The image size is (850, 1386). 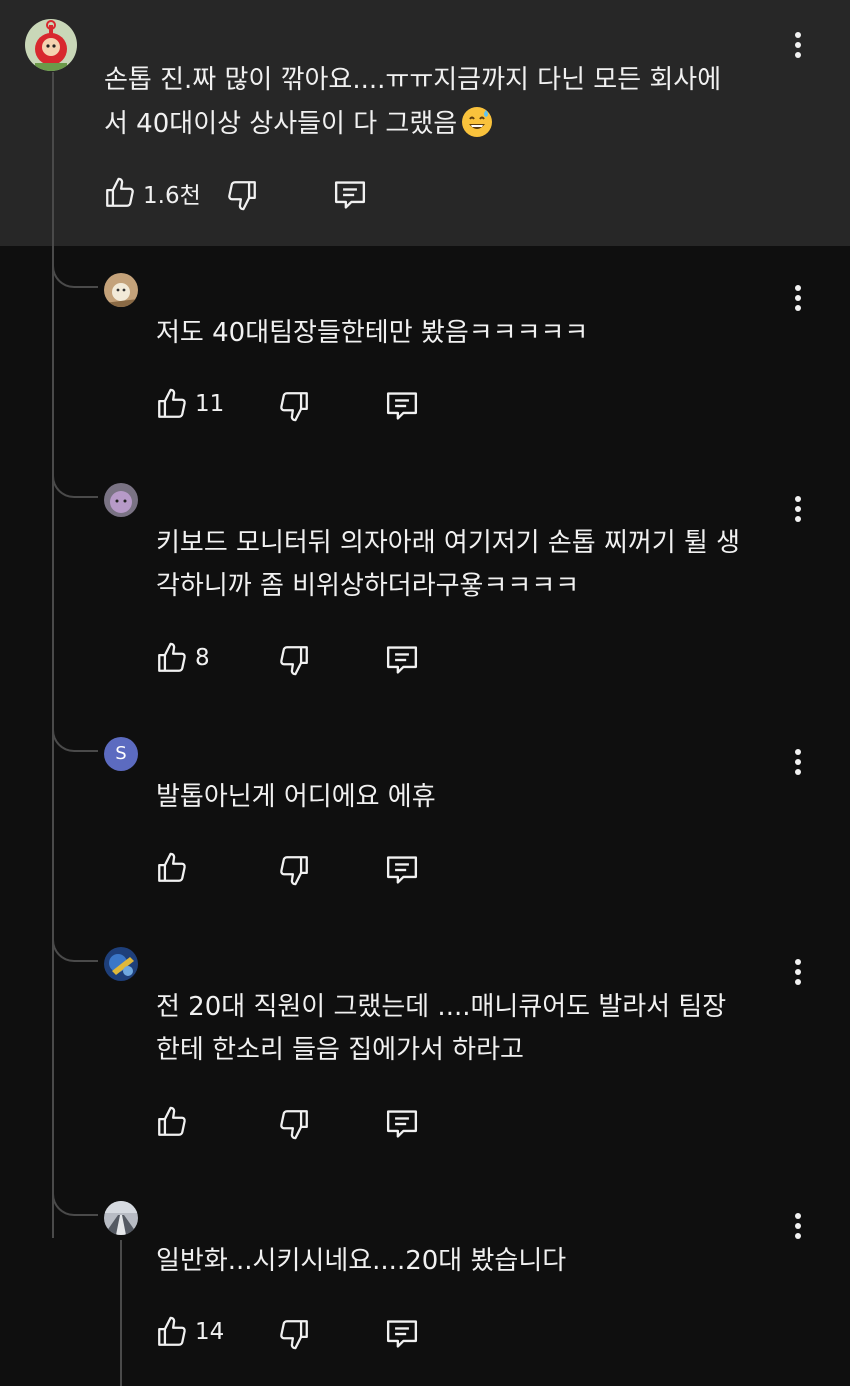 I want to click on like-button: 1.6천, so click(x=152, y=193).